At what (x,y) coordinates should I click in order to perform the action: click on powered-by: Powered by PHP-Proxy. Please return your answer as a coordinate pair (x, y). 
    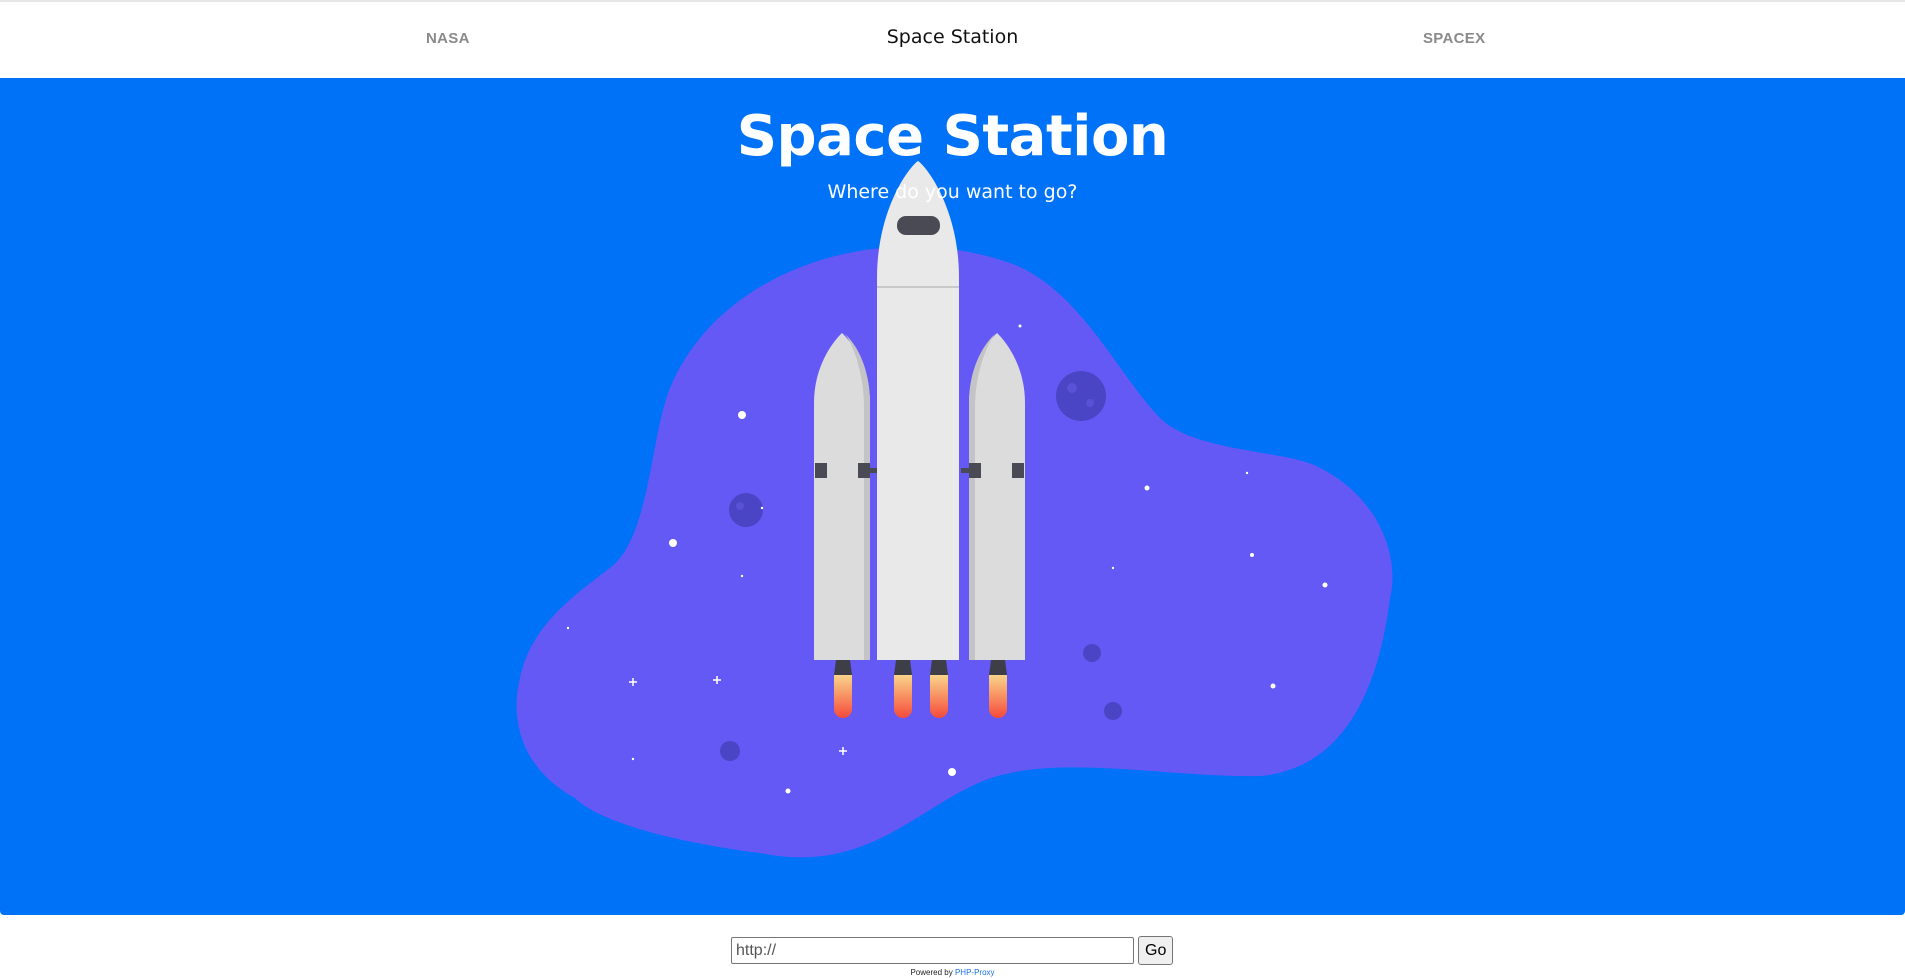
    Looking at the image, I should click on (952, 972).